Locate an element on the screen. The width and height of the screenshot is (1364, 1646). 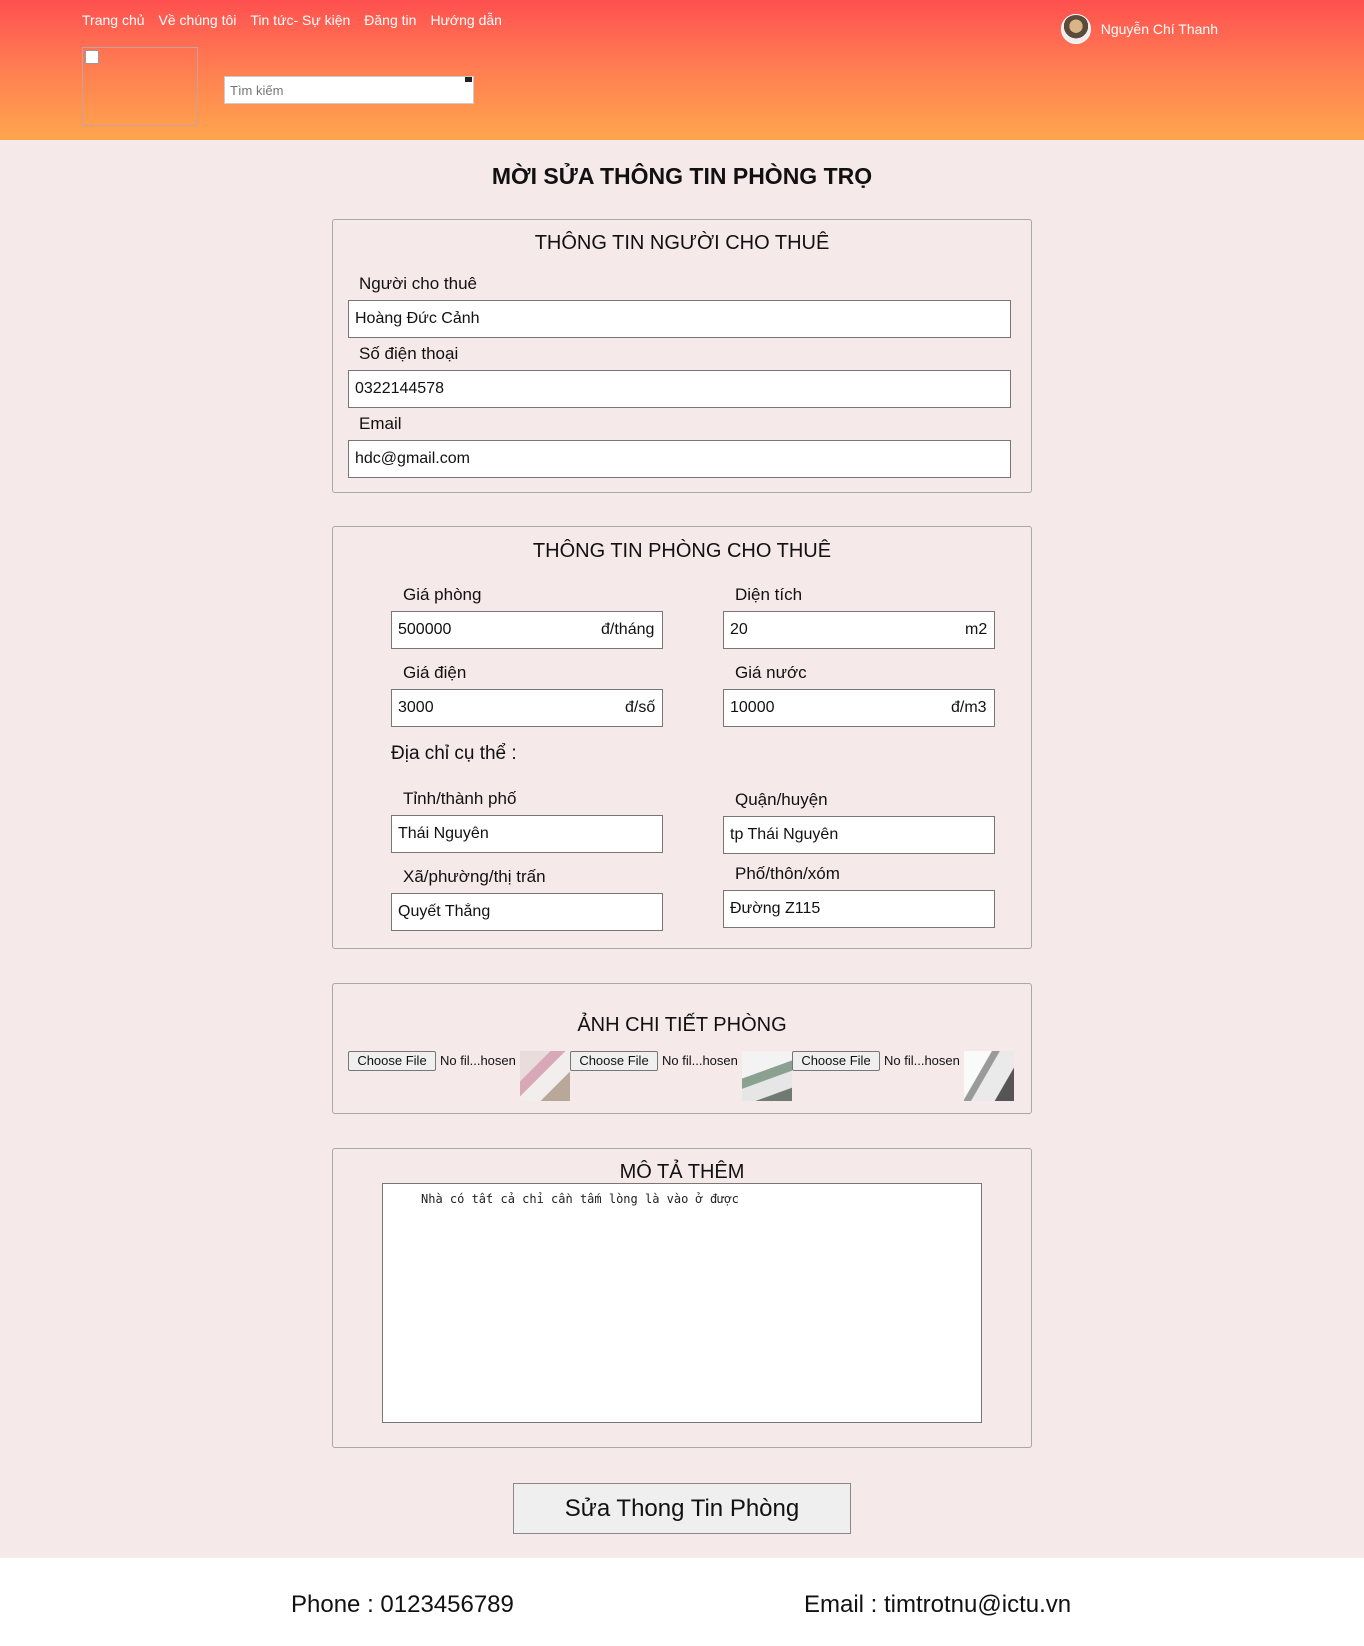
nav-news: Tin tức- Sự kiện is located at coordinates (300, 20).